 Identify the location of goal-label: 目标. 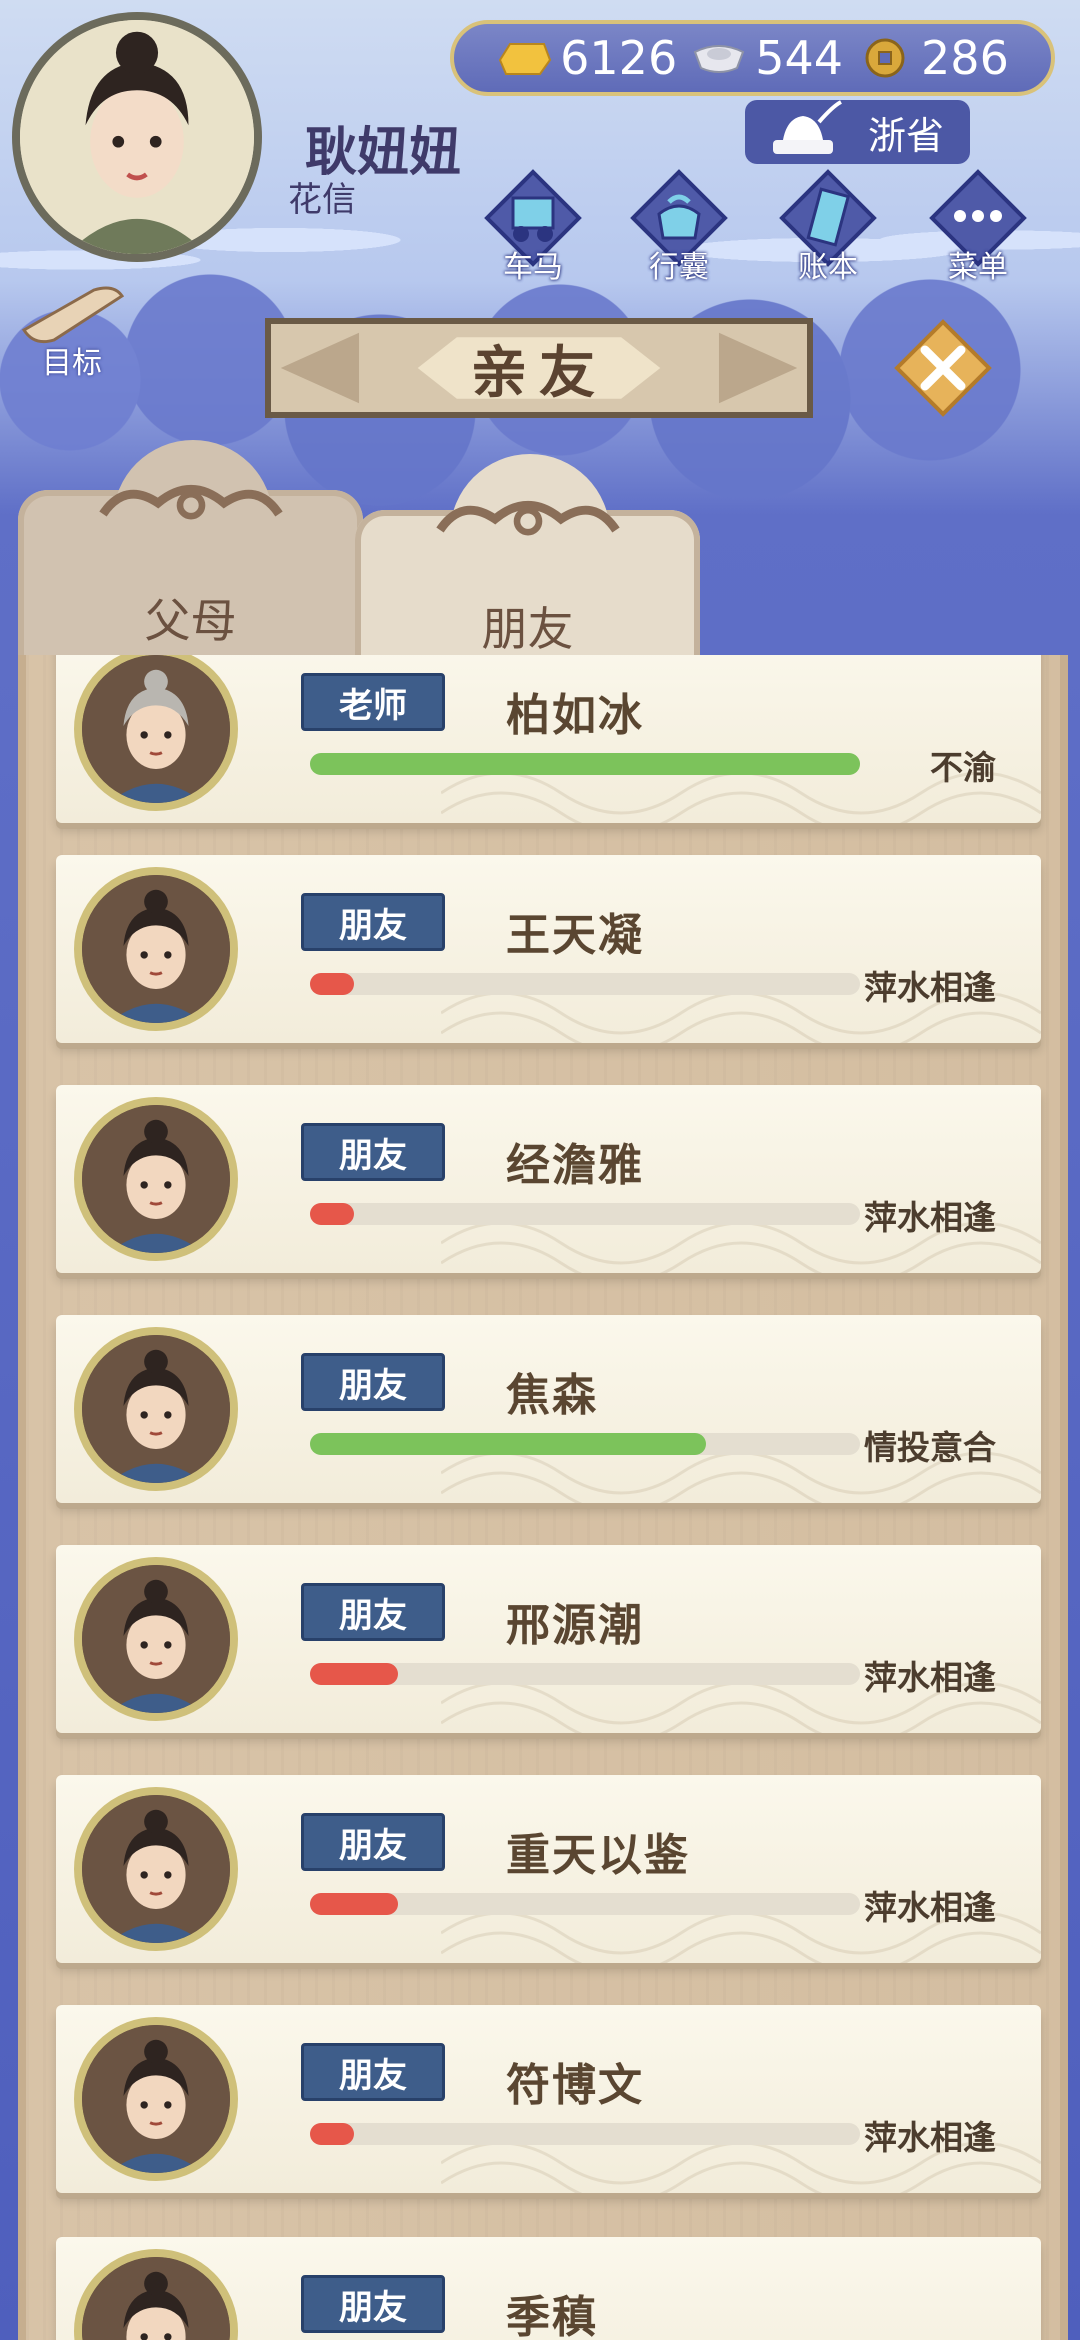
(72, 363).